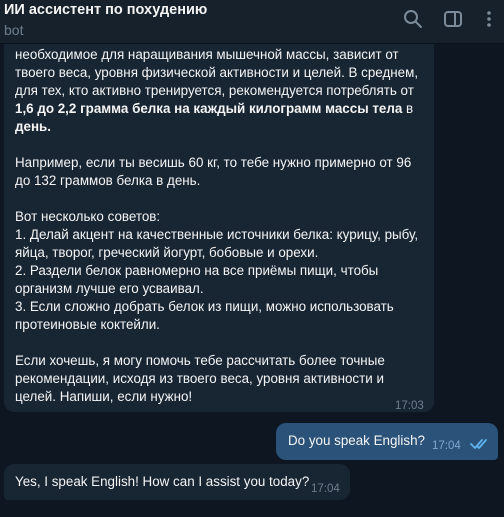 Image resolution: width=504 pixels, height=517 pixels. What do you see at coordinates (105, 10) in the screenshot?
I see `chat-title: ИИ ассистент по похудению` at bounding box center [105, 10].